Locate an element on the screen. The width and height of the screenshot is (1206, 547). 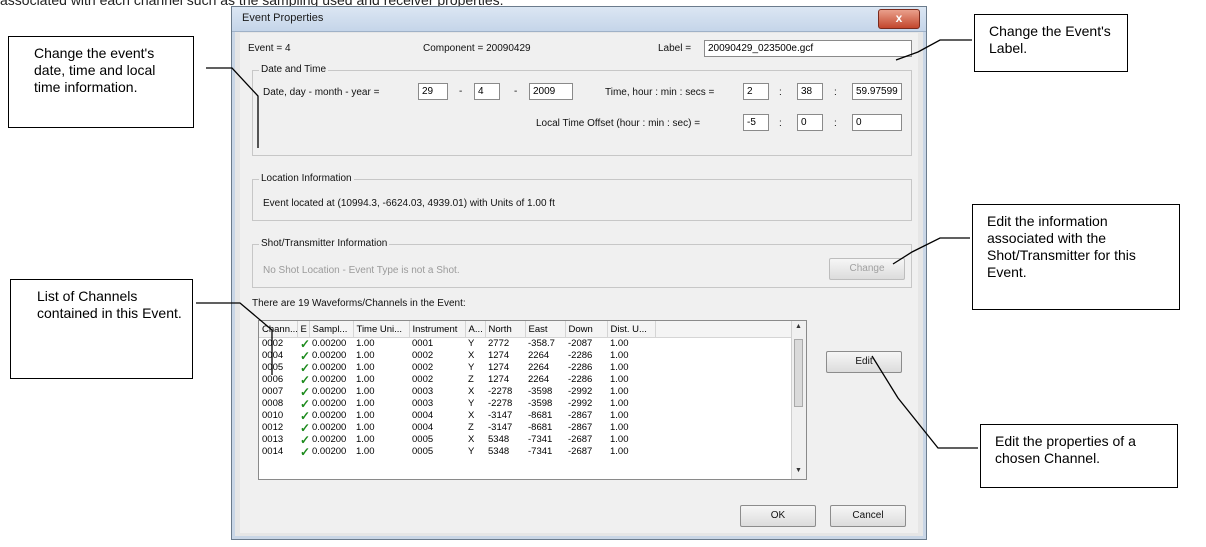
connector-date-time is located at coordinates (232, 107).